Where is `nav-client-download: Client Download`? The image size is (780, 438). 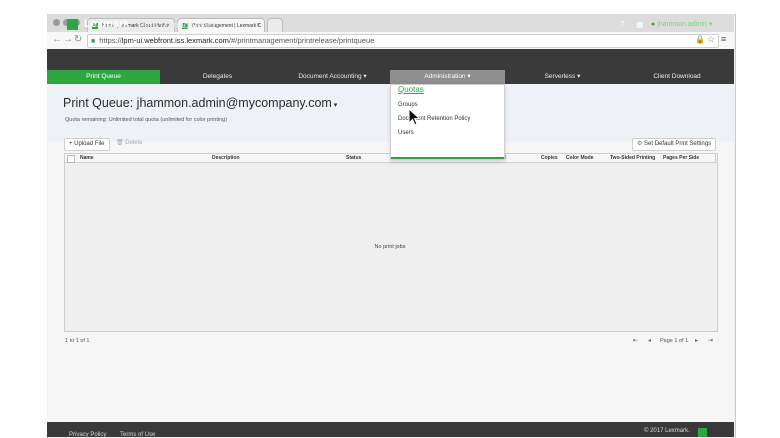
nav-client-download: Client Download is located at coordinates (677, 77).